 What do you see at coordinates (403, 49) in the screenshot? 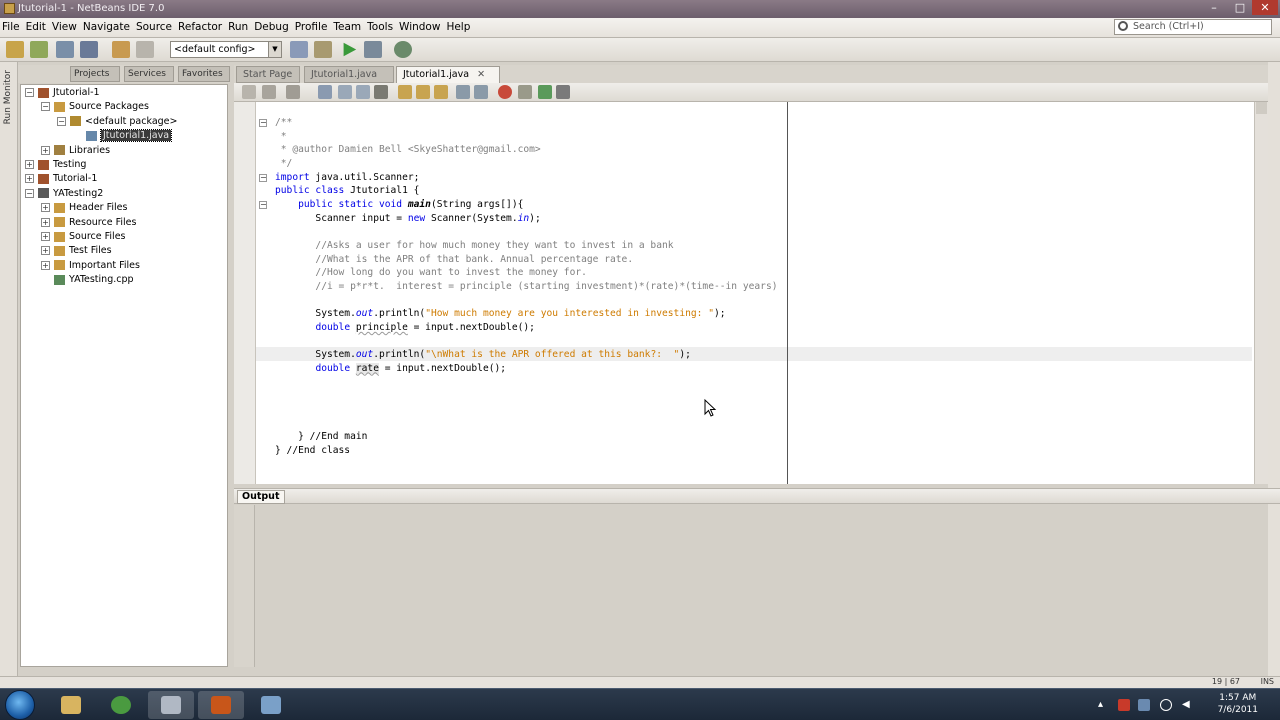
I see `profile-icon` at bounding box center [403, 49].